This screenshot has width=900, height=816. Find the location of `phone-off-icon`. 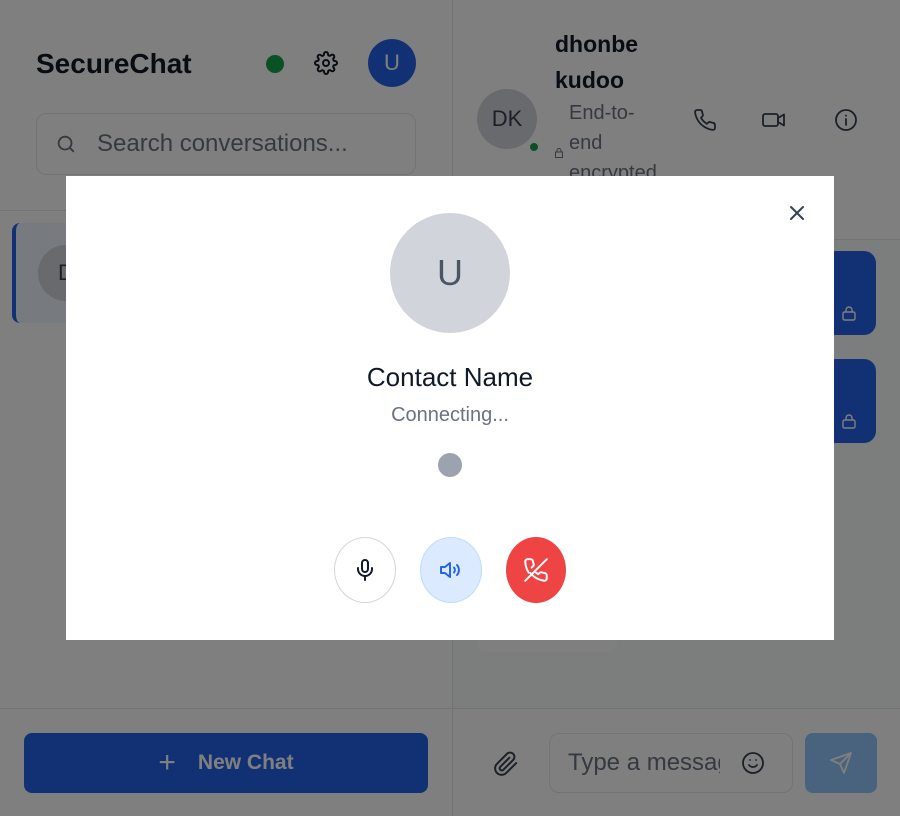

phone-off-icon is located at coordinates (536, 570).